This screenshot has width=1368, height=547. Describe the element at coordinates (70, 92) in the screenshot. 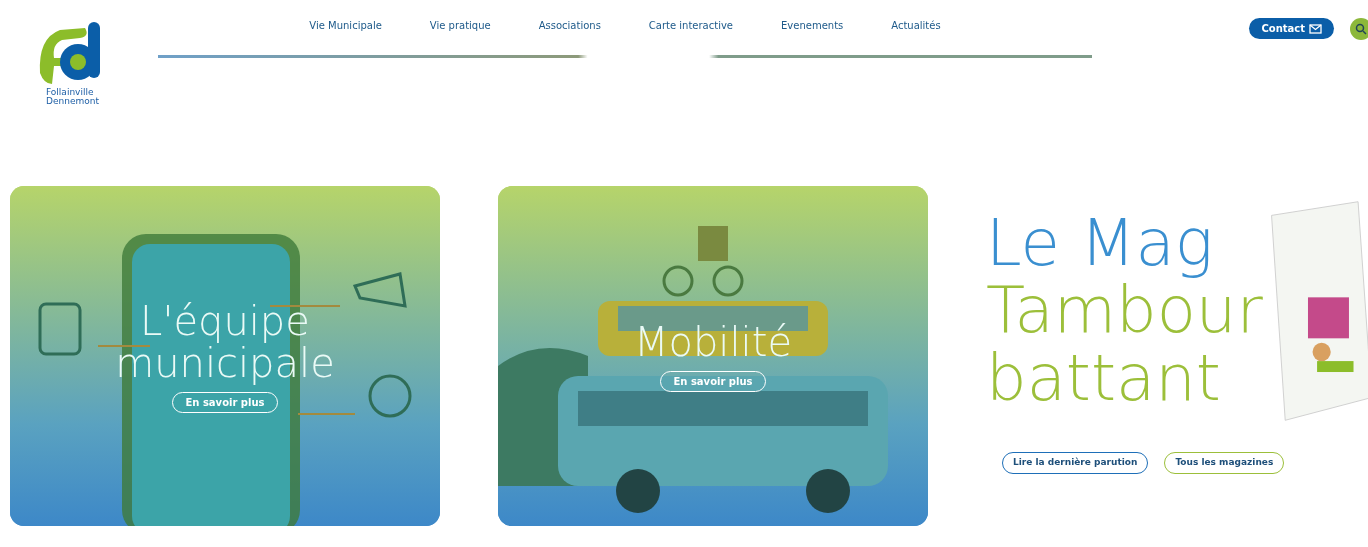

I see `logo-text: Follainville` at that location.